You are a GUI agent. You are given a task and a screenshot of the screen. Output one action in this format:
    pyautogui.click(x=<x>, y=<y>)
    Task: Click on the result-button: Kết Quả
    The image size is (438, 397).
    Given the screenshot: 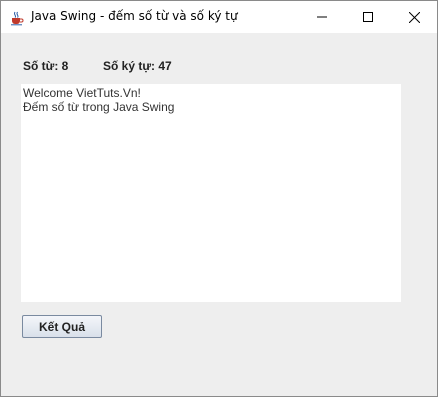 What is the action you would take?
    pyautogui.click(x=62, y=326)
    